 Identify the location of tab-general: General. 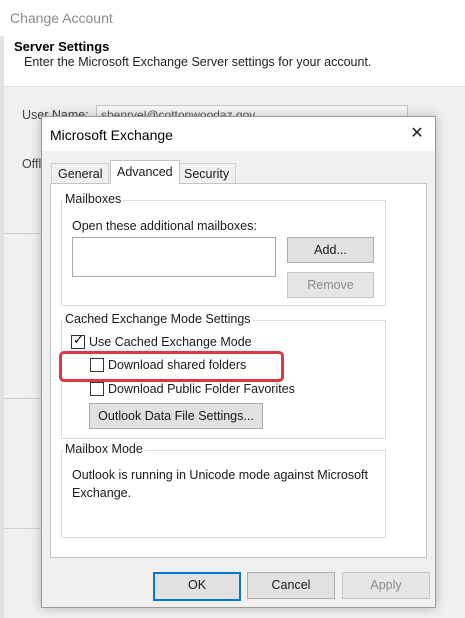
(80, 173).